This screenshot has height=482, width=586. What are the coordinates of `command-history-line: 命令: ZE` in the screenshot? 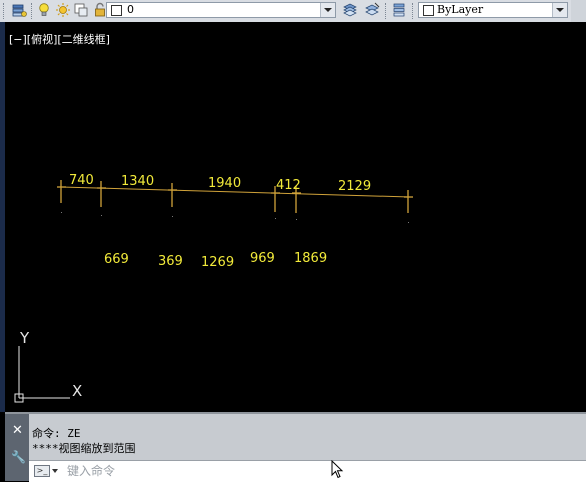 It's located at (56, 433).